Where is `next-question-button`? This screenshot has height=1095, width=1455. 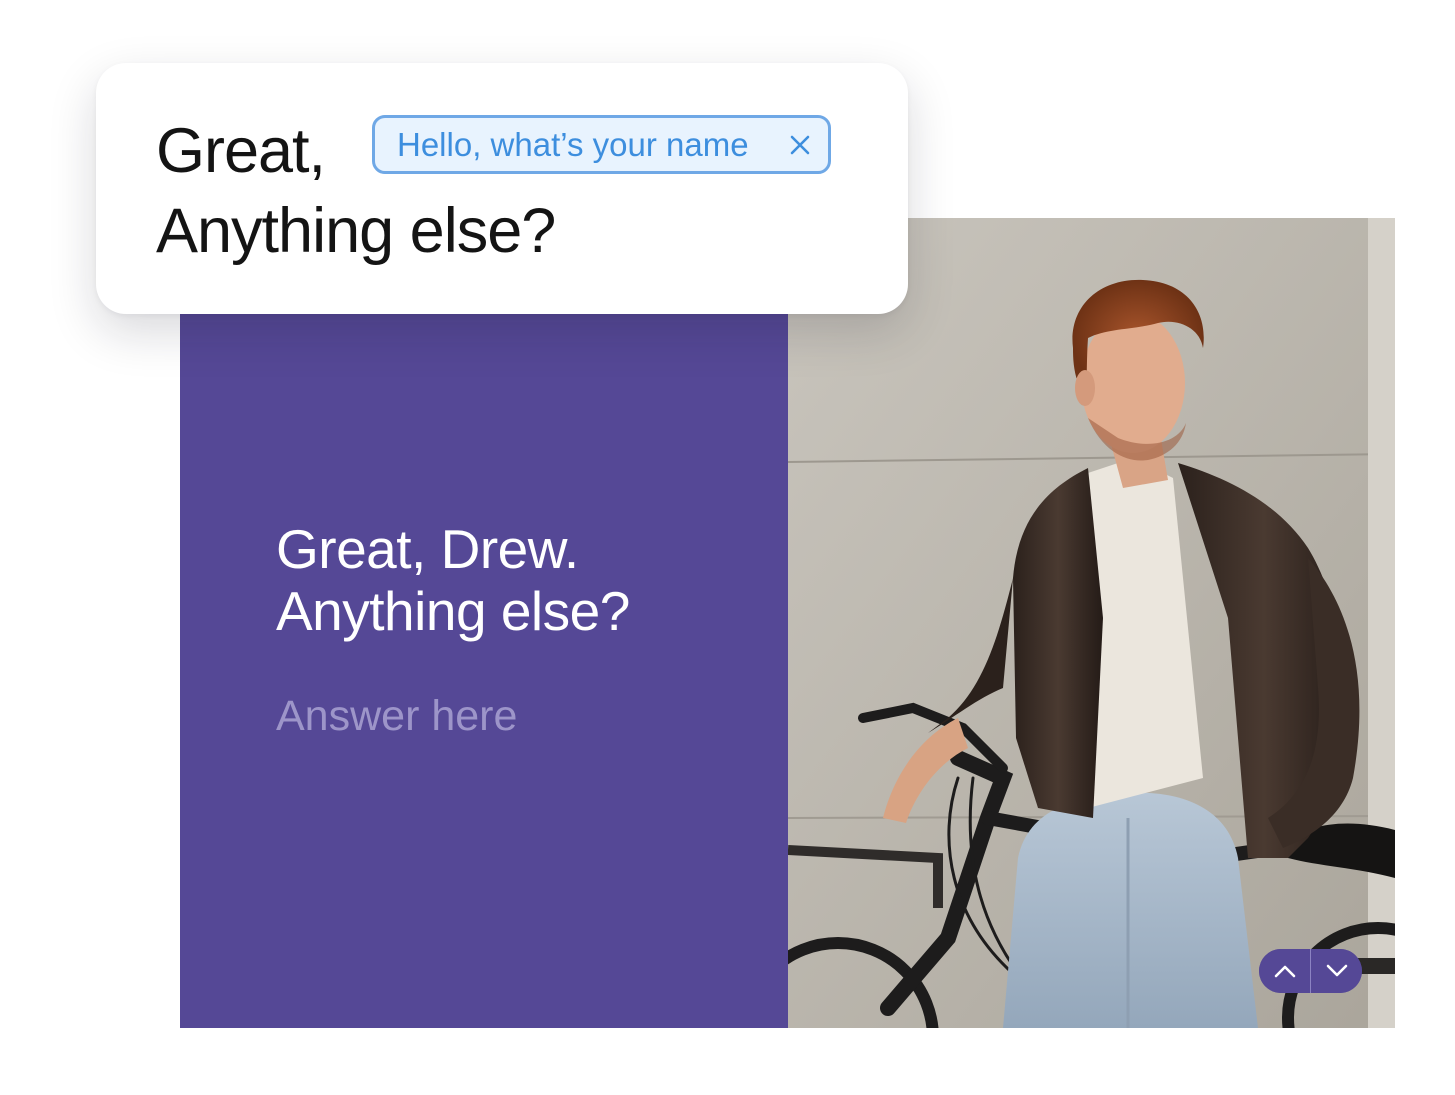
next-question-button is located at coordinates (1336, 971).